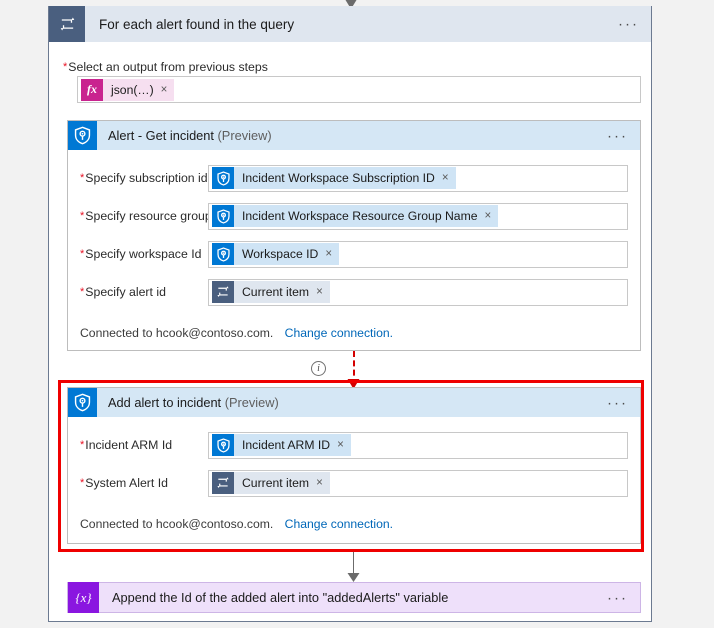  I want to click on token-chip-label: Incident Workspace Resource Group Name, so click(360, 216).